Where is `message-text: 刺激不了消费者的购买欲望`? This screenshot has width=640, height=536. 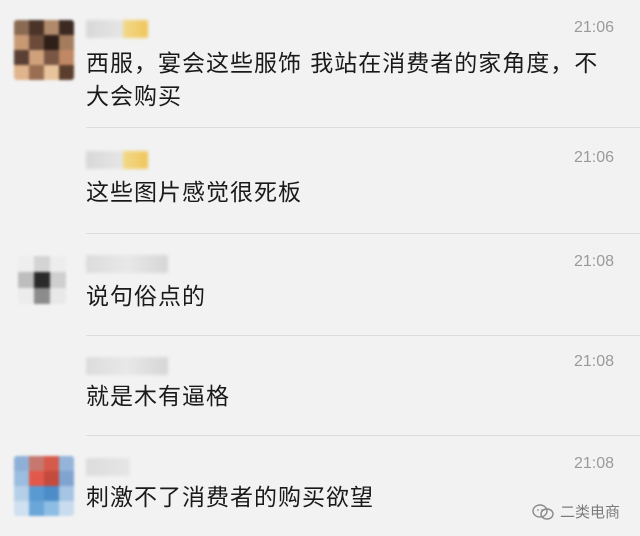
message-text: 刺激不了消费者的购买欲望 is located at coordinates (230, 498).